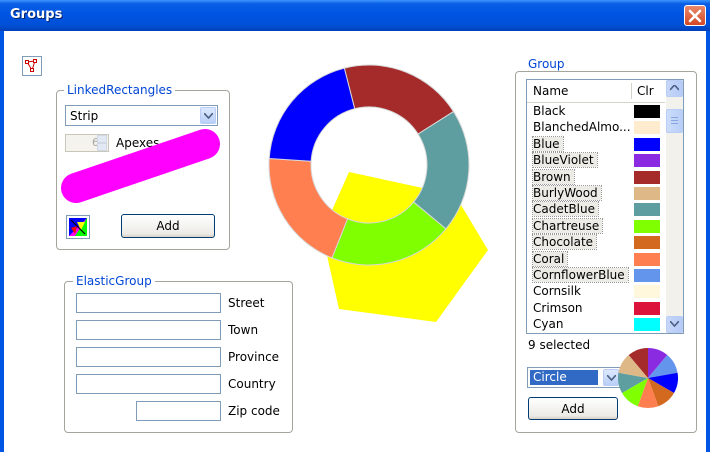  I want to click on group-shape-select-value: Circle, so click(564, 377).